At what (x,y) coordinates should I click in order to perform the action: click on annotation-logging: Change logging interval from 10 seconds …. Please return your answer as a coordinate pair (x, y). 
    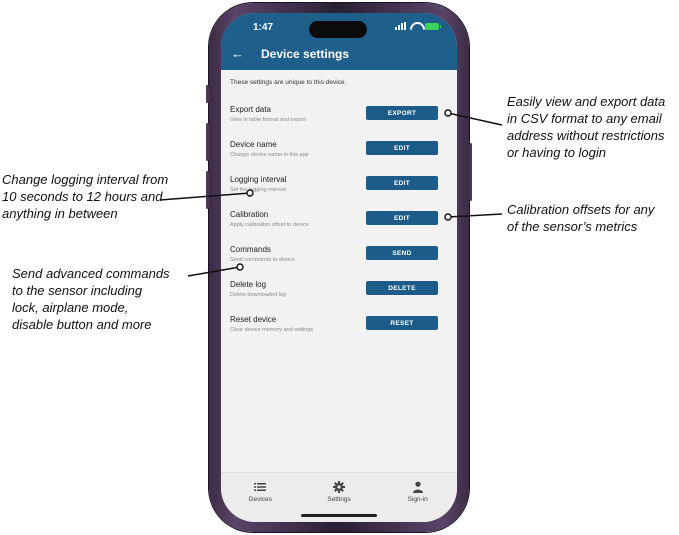
    Looking at the image, I should click on (85, 196).